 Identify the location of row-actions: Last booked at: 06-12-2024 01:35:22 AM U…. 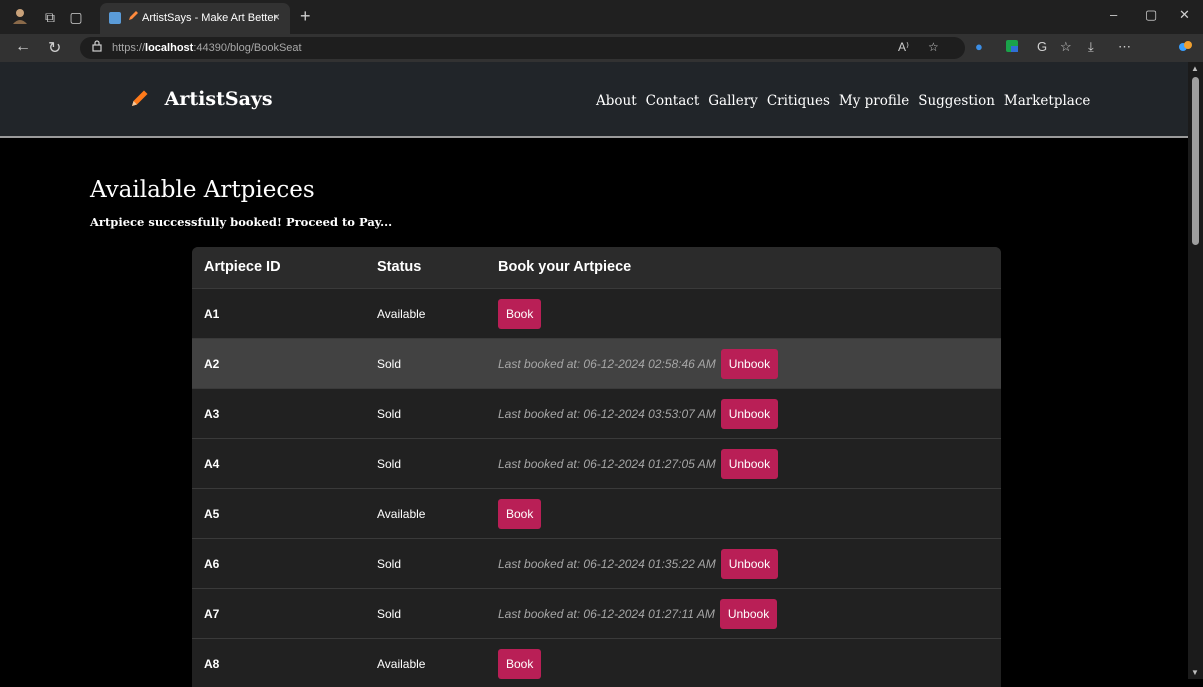
(638, 564).